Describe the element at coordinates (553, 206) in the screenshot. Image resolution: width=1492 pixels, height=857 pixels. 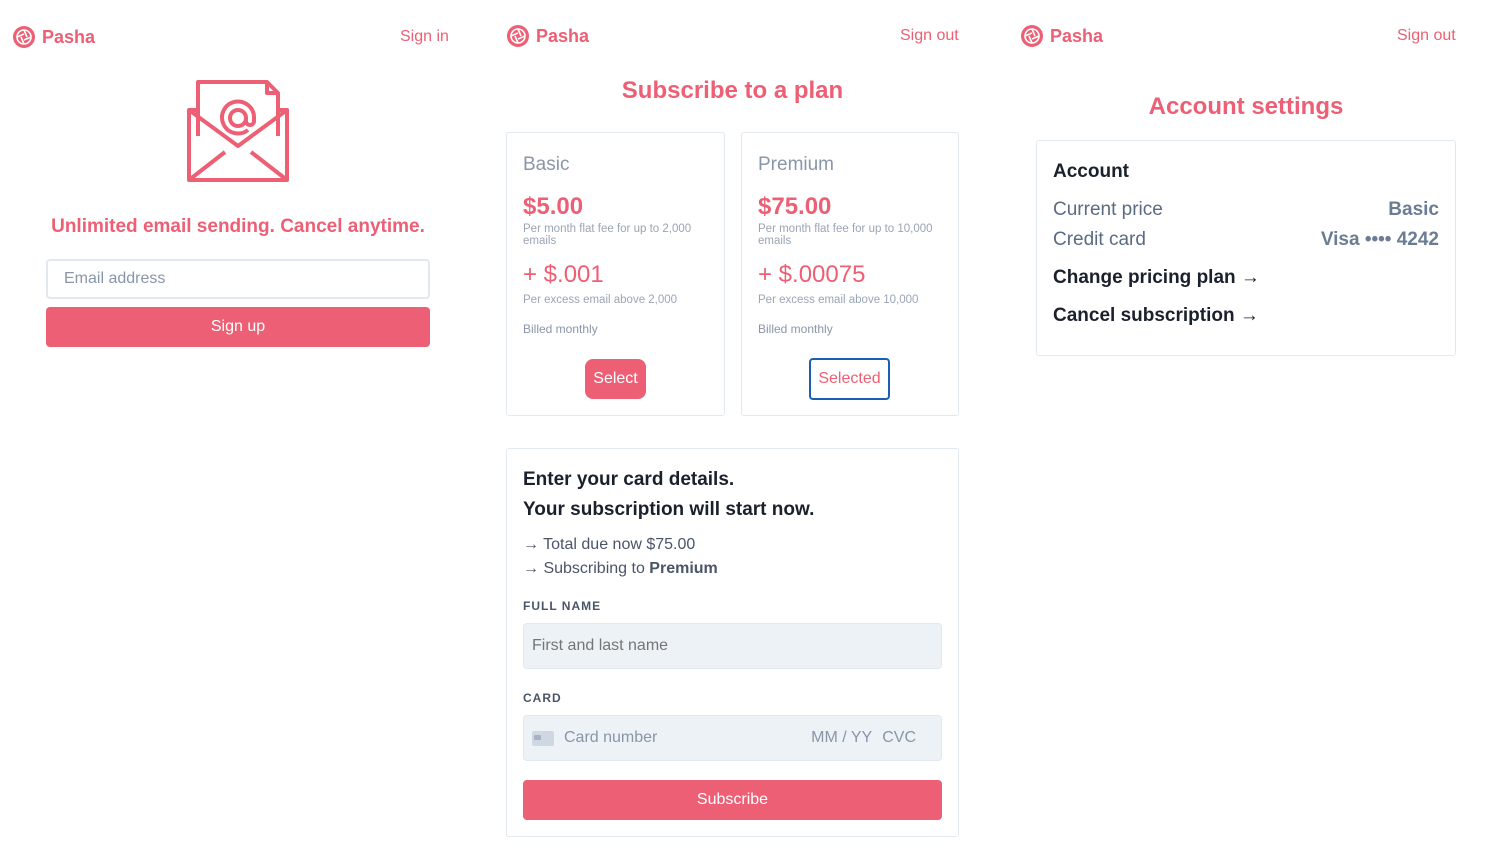
I see `plan-price: $5.00` at that location.